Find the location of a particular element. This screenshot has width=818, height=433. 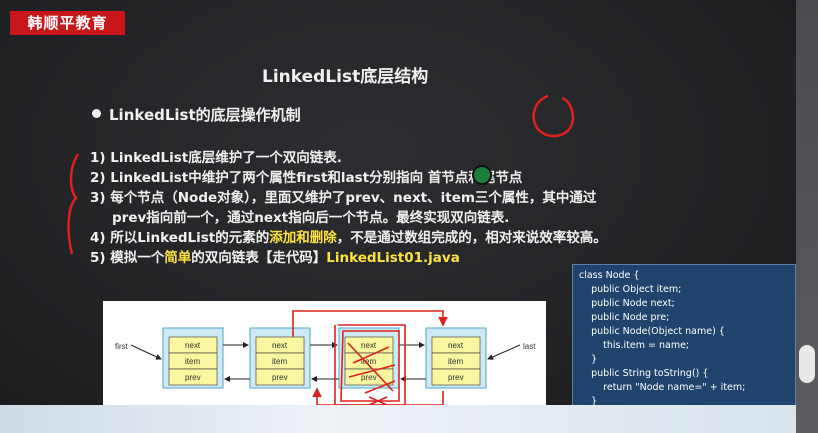

point-5: 5) 模拟一个简单的双向链表【走代码】LinkedList01.java is located at coordinates (348, 258).